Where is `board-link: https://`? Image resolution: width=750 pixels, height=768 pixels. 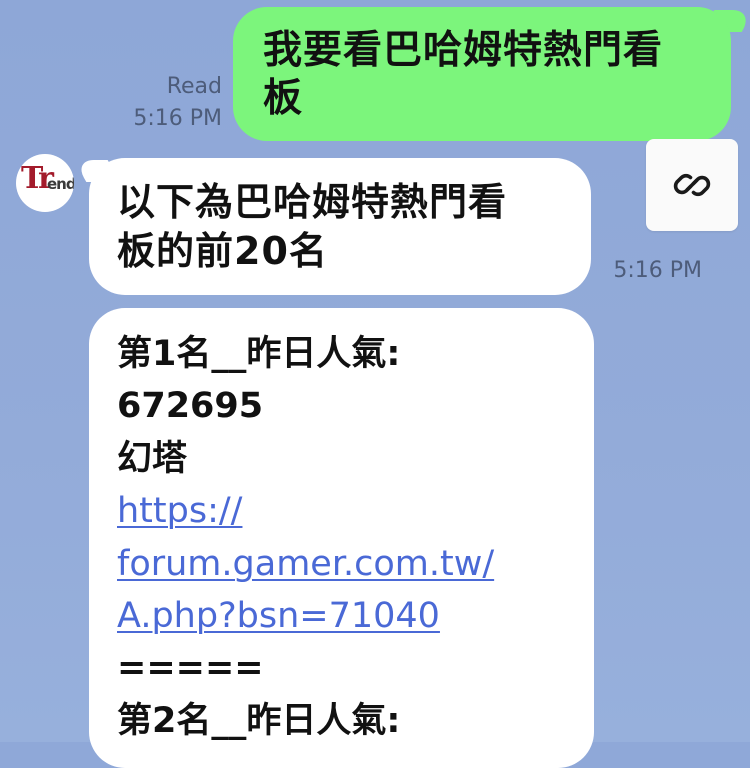 board-link: https:// is located at coordinates (179, 511).